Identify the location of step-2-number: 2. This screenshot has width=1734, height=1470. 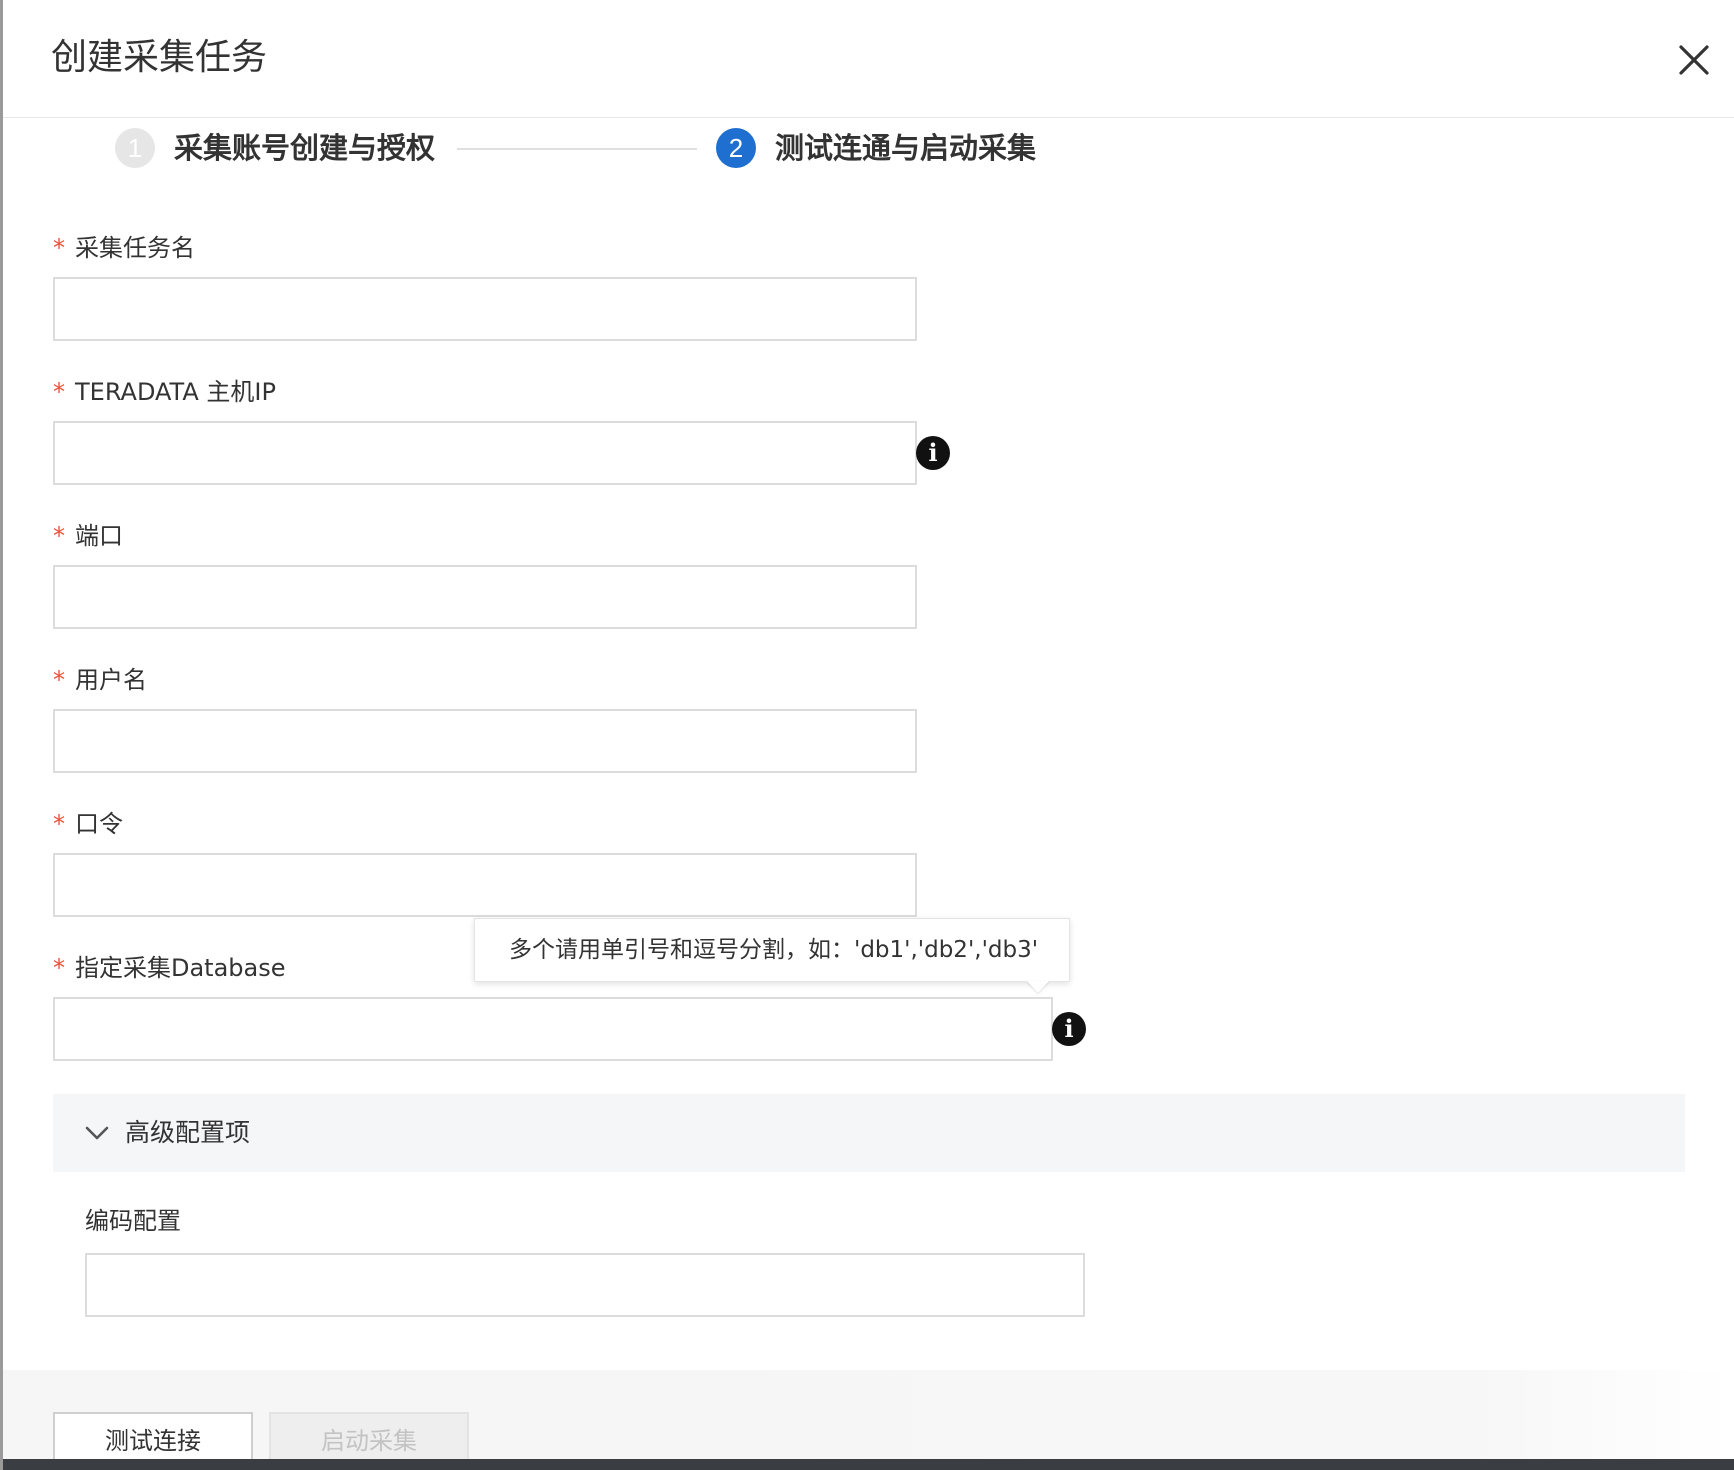
(736, 148).